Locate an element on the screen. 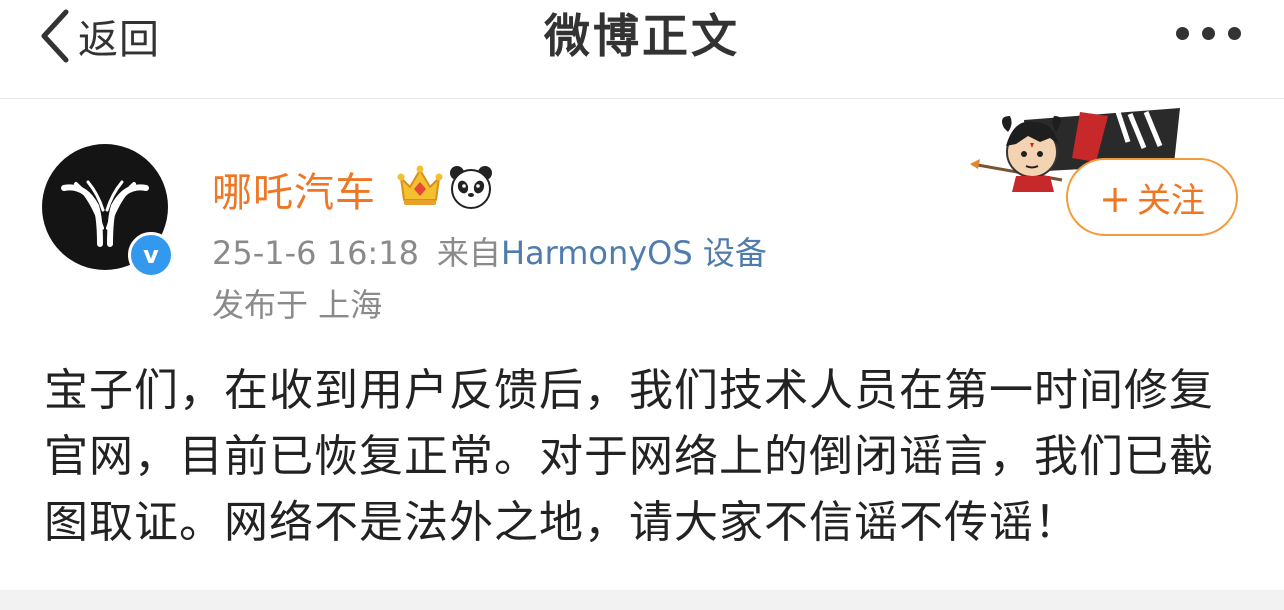 The height and width of the screenshot is (610, 1284). more-options-button is located at coordinates (1208, 32).